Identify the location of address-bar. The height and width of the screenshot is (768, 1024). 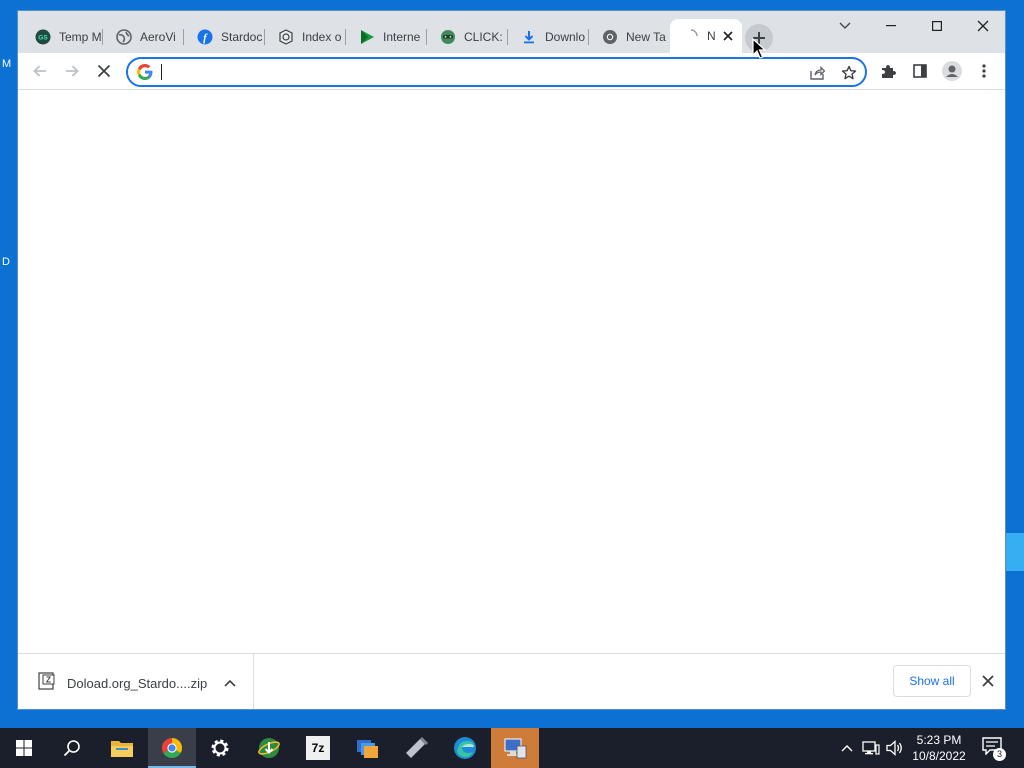
(496, 72).